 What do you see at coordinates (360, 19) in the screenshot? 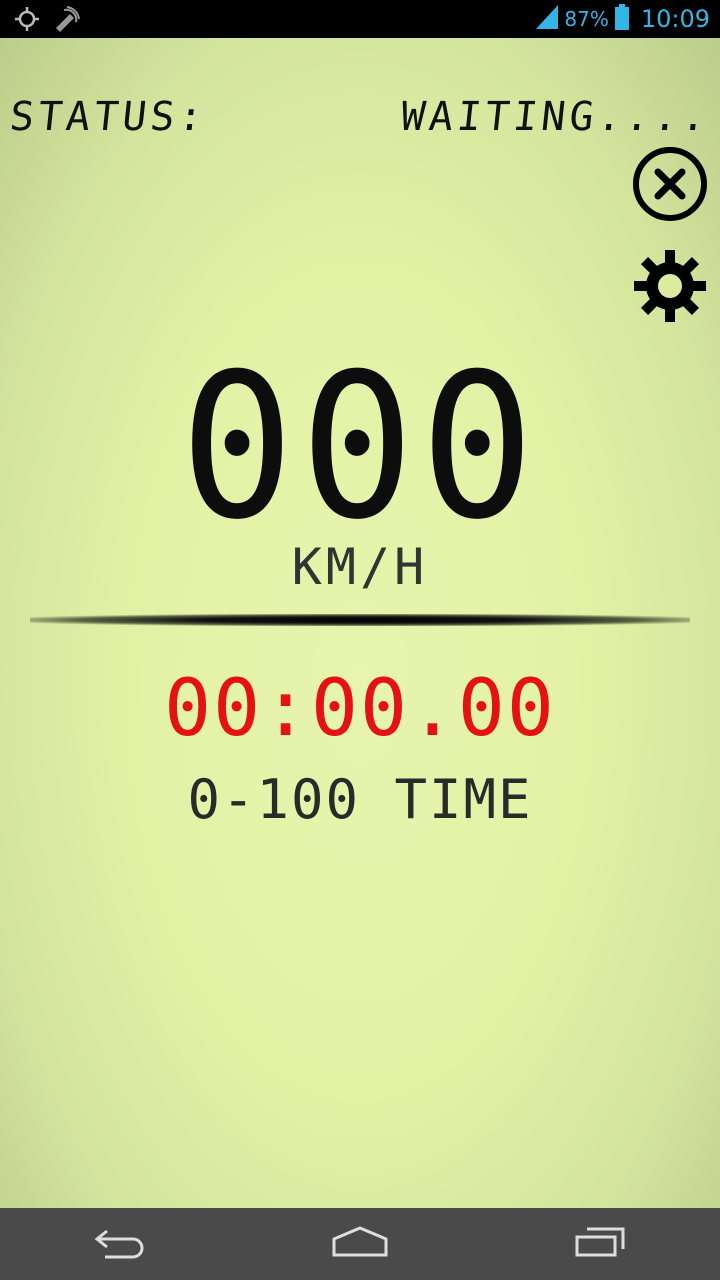
I see `status-bar: 87% 10:09` at bounding box center [360, 19].